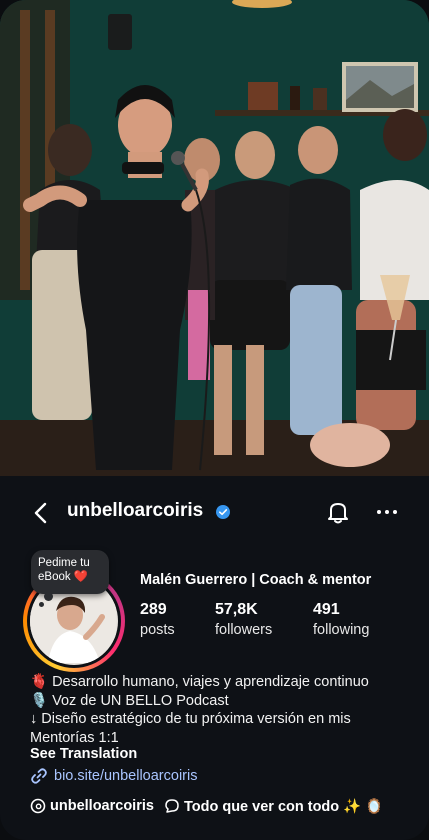 Image resolution: width=429 pixels, height=840 pixels. Describe the element at coordinates (341, 619) in the screenshot. I see `following-count: 491 following` at that location.